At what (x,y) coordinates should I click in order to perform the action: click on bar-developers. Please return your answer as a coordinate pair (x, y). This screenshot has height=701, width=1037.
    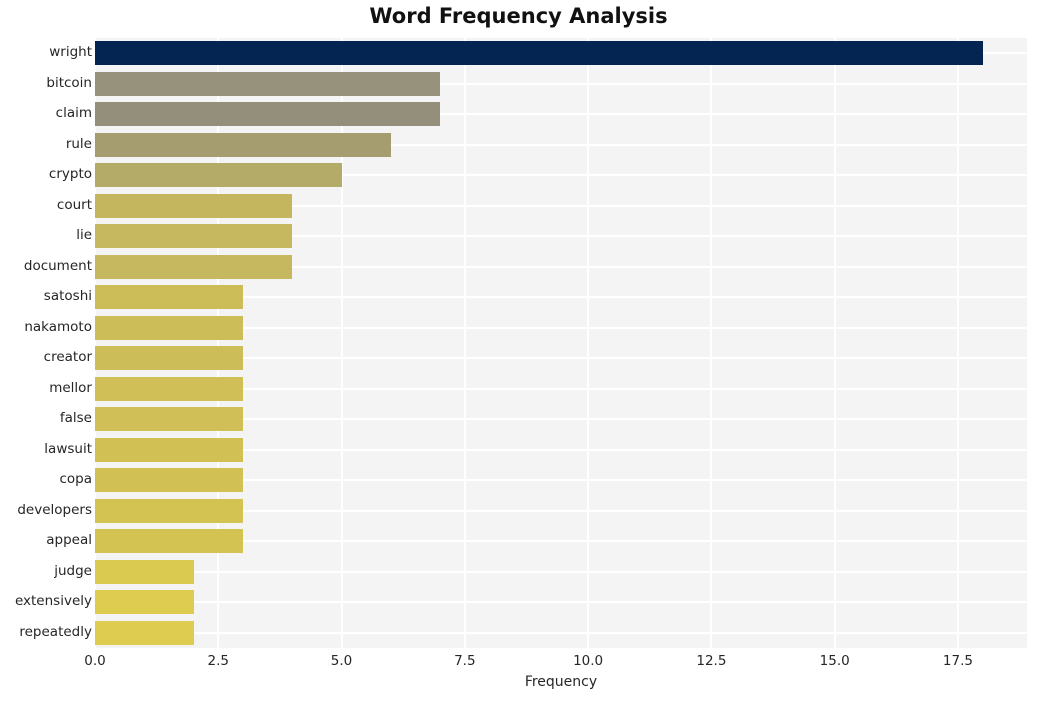
    Looking at the image, I should click on (169, 510).